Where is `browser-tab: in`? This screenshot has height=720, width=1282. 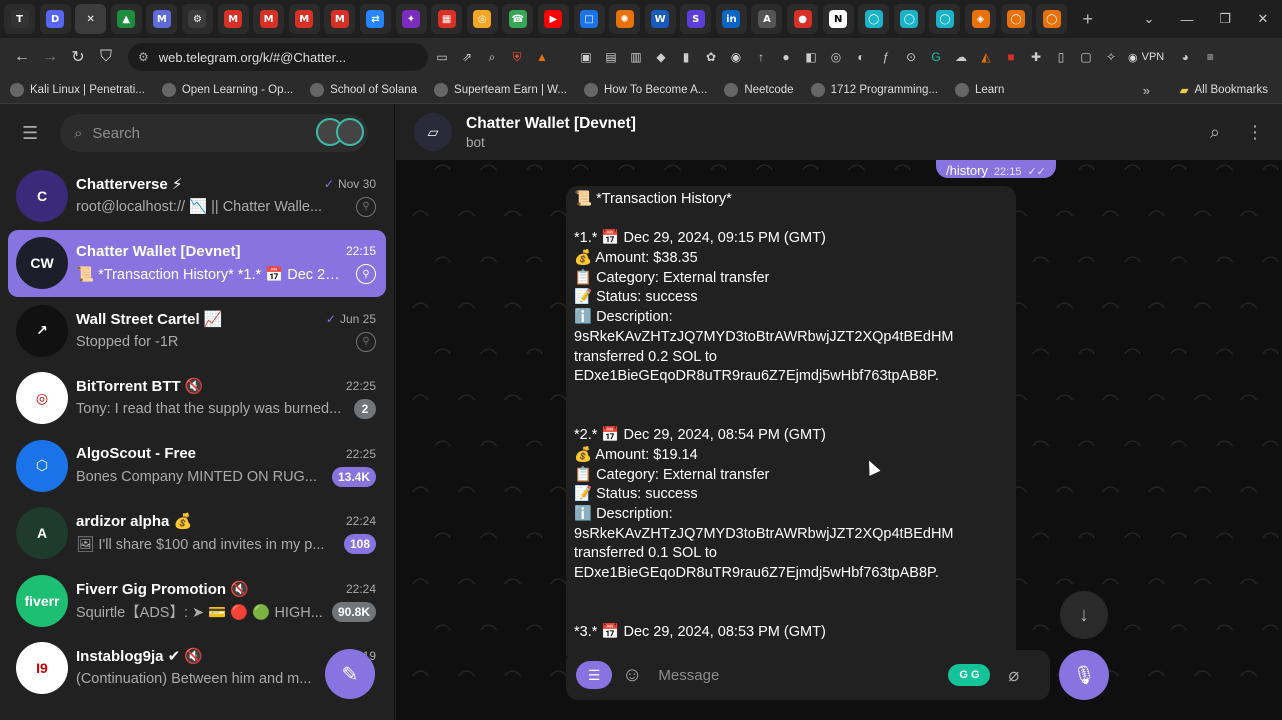 browser-tab: in is located at coordinates (731, 19).